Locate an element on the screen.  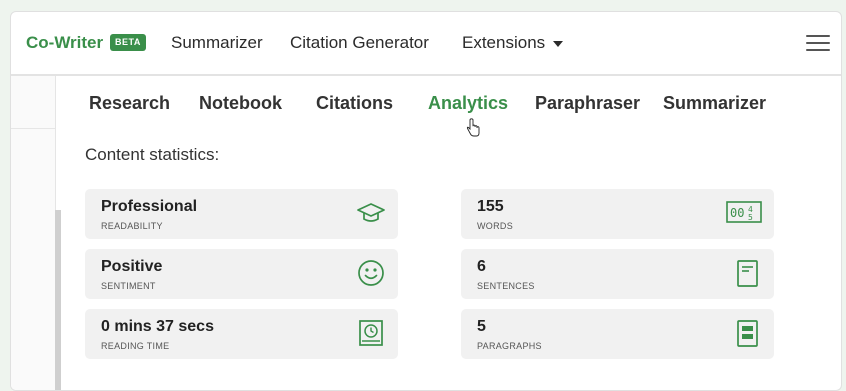
hand-pointer-cursor-icon is located at coordinates (473, 127).